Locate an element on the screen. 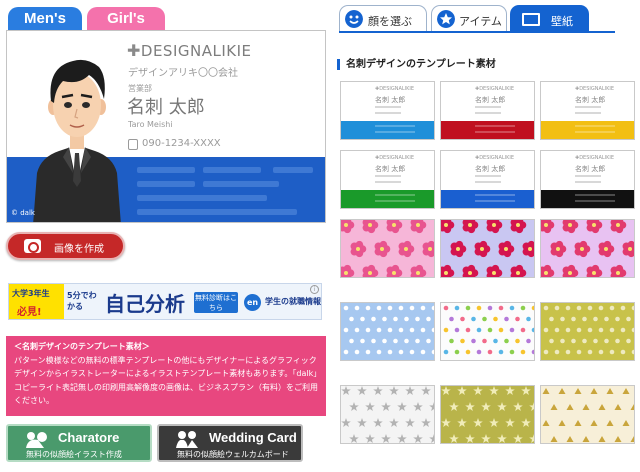 This screenshot has width=640, height=472. create-image-button: 画像を作成 is located at coordinates (65, 246).